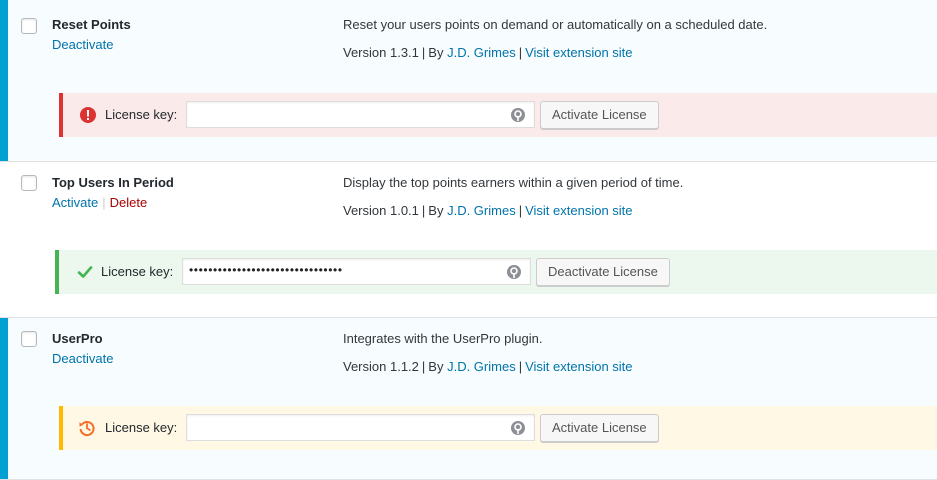  Describe the element at coordinates (88, 115) in the screenshot. I see `error-icon` at that location.